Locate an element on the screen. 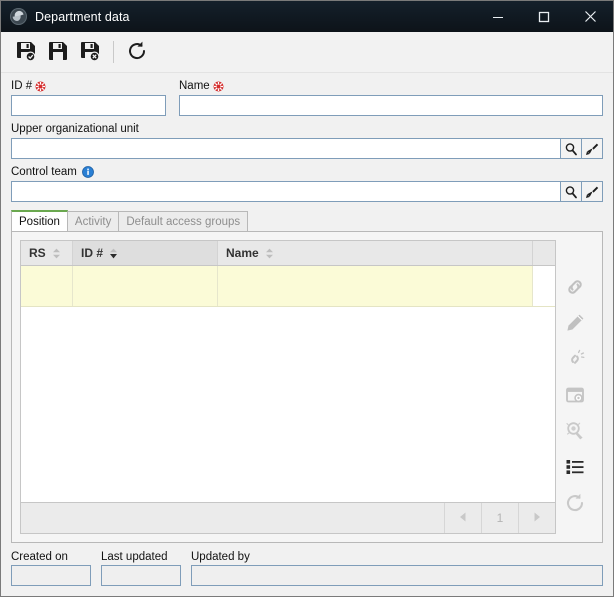 Image resolution: width=614 pixels, height=597 pixels. id-name-row: ID # Name is located at coordinates (307, 97).